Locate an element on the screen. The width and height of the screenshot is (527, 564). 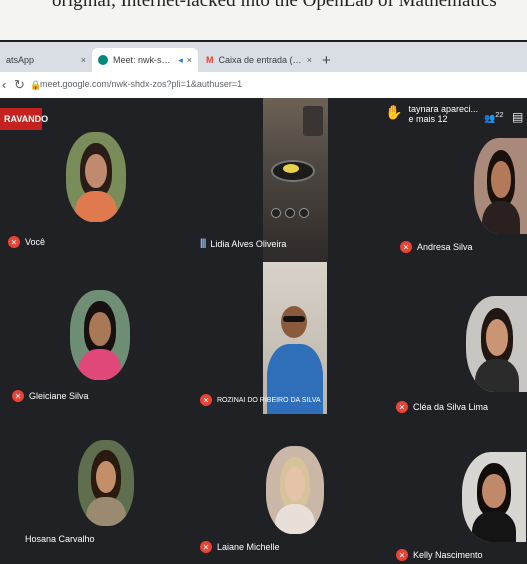
people-glyph: 👥 is located at coordinates (490, 118).